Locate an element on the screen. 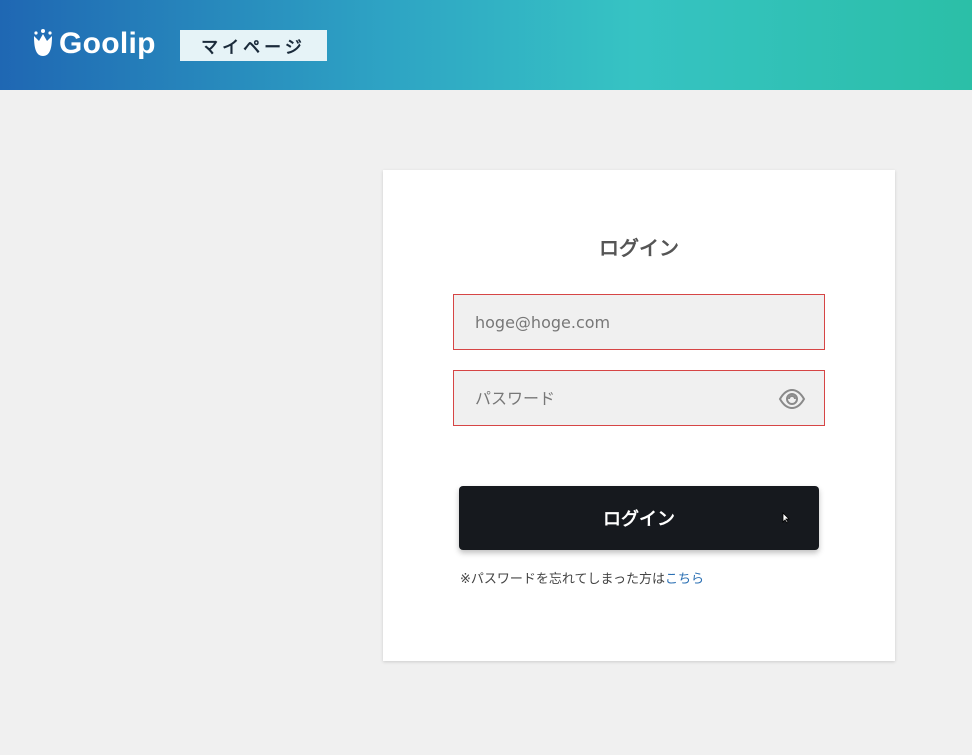 The image size is (972, 755). logo: Goolip is located at coordinates (93, 44).